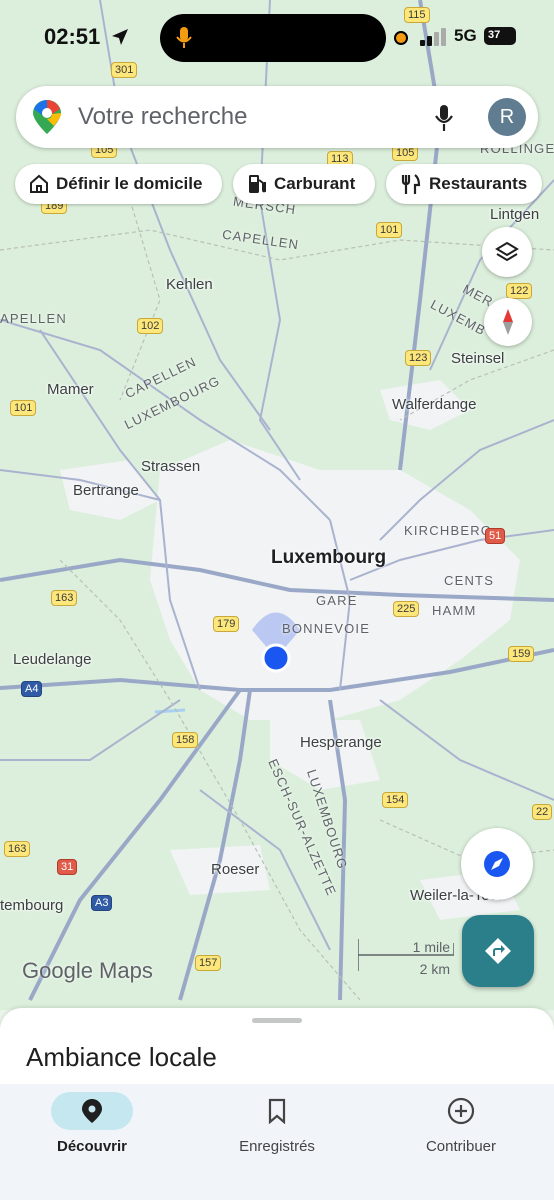 The width and height of the screenshot is (554, 1200). I want to click on bottom-sheet: Ambiance locale, so click(277, 1048).